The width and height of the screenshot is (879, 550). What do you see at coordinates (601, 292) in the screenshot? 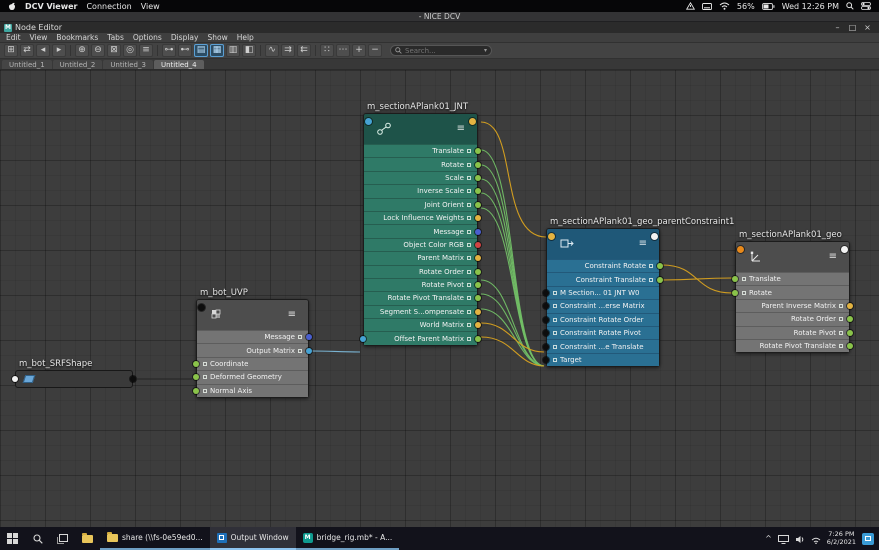
I see `node-row: M Section... 01 JNT W0` at bounding box center [601, 292].